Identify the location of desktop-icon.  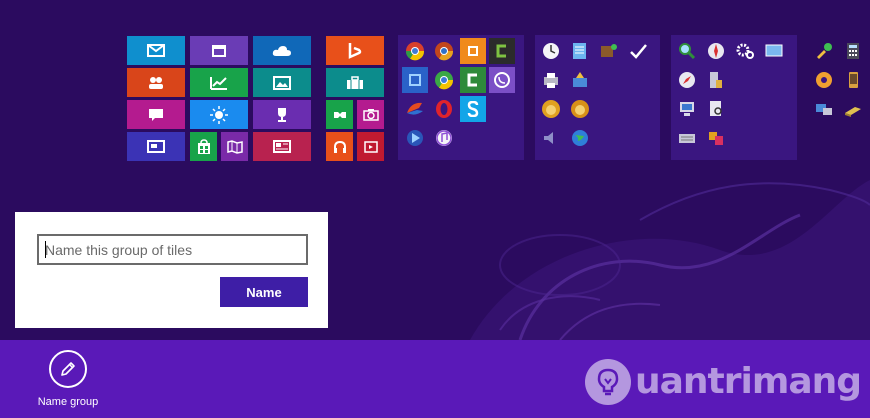
(156, 146).